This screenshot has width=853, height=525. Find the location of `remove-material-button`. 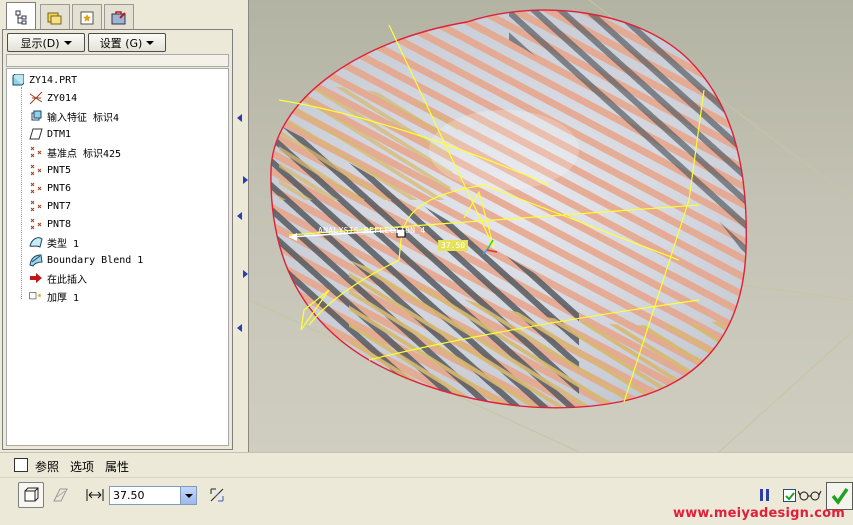

remove-material-button is located at coordinates (60, 495).